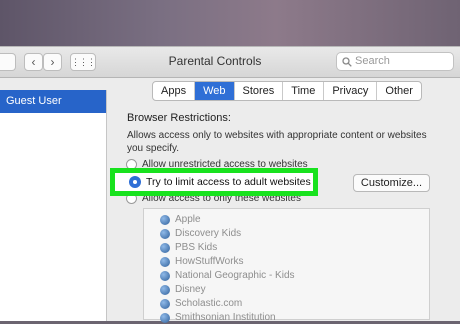 This screenshot has height=324, width=460. I want to click on search-placeholder: Search, so click(372, 61).